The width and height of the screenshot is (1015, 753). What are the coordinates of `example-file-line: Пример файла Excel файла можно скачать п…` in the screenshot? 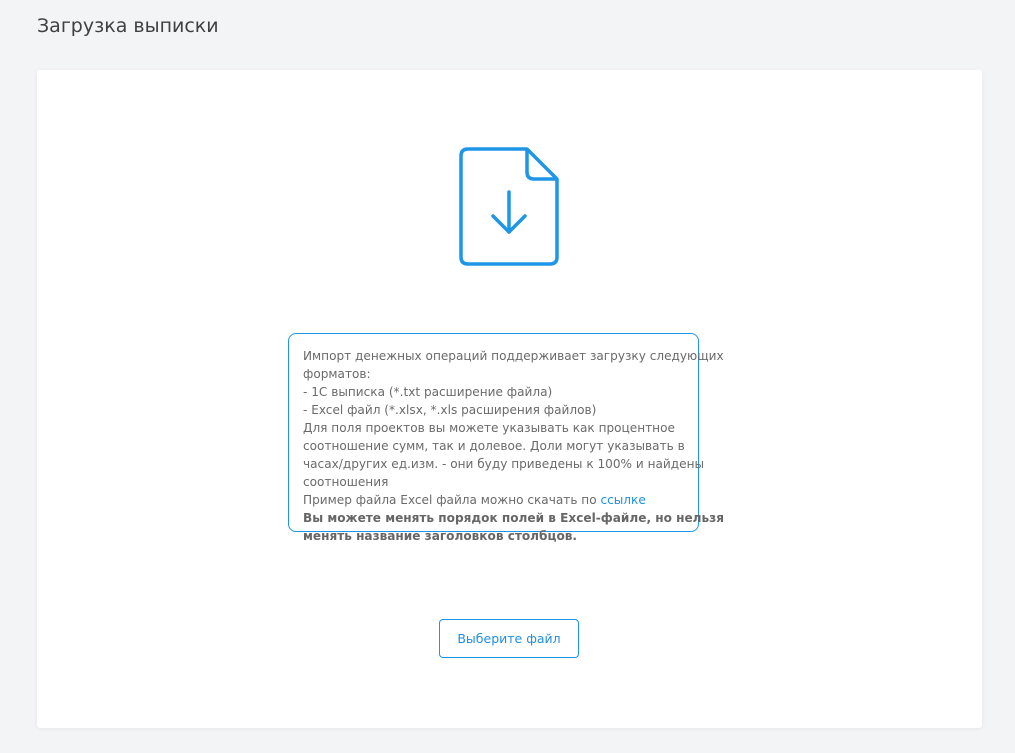 It's located at (493, 500).